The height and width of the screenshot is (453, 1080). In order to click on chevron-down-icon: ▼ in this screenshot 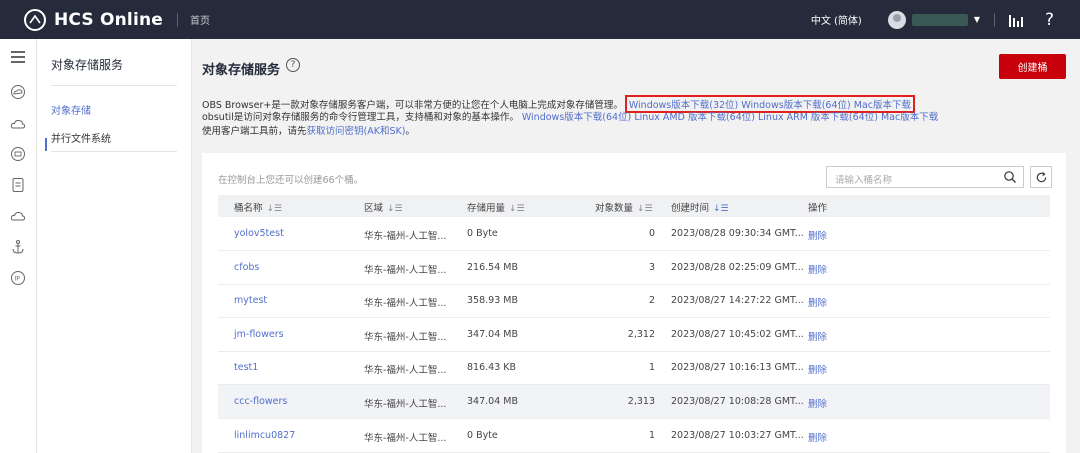, I will do `click(977, 19)`.